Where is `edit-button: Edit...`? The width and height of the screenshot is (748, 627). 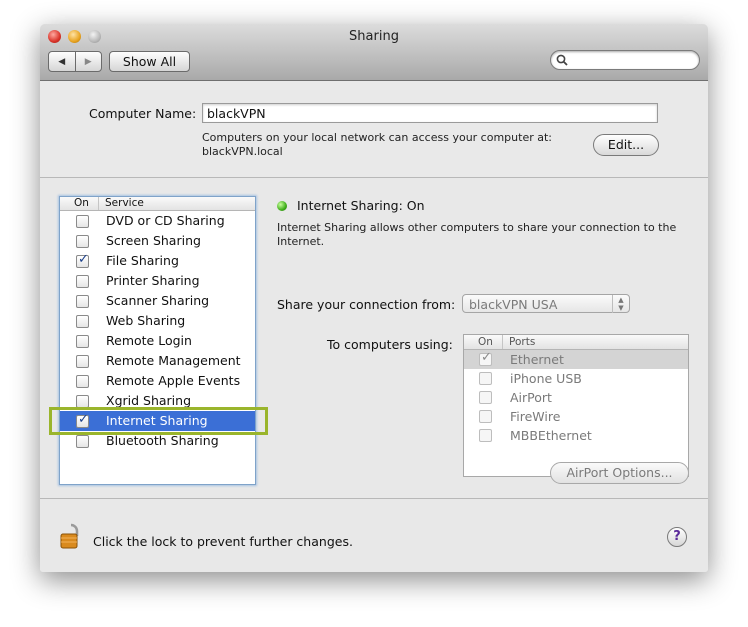
edit-button: Edit... is located at coordinates (626, 145).